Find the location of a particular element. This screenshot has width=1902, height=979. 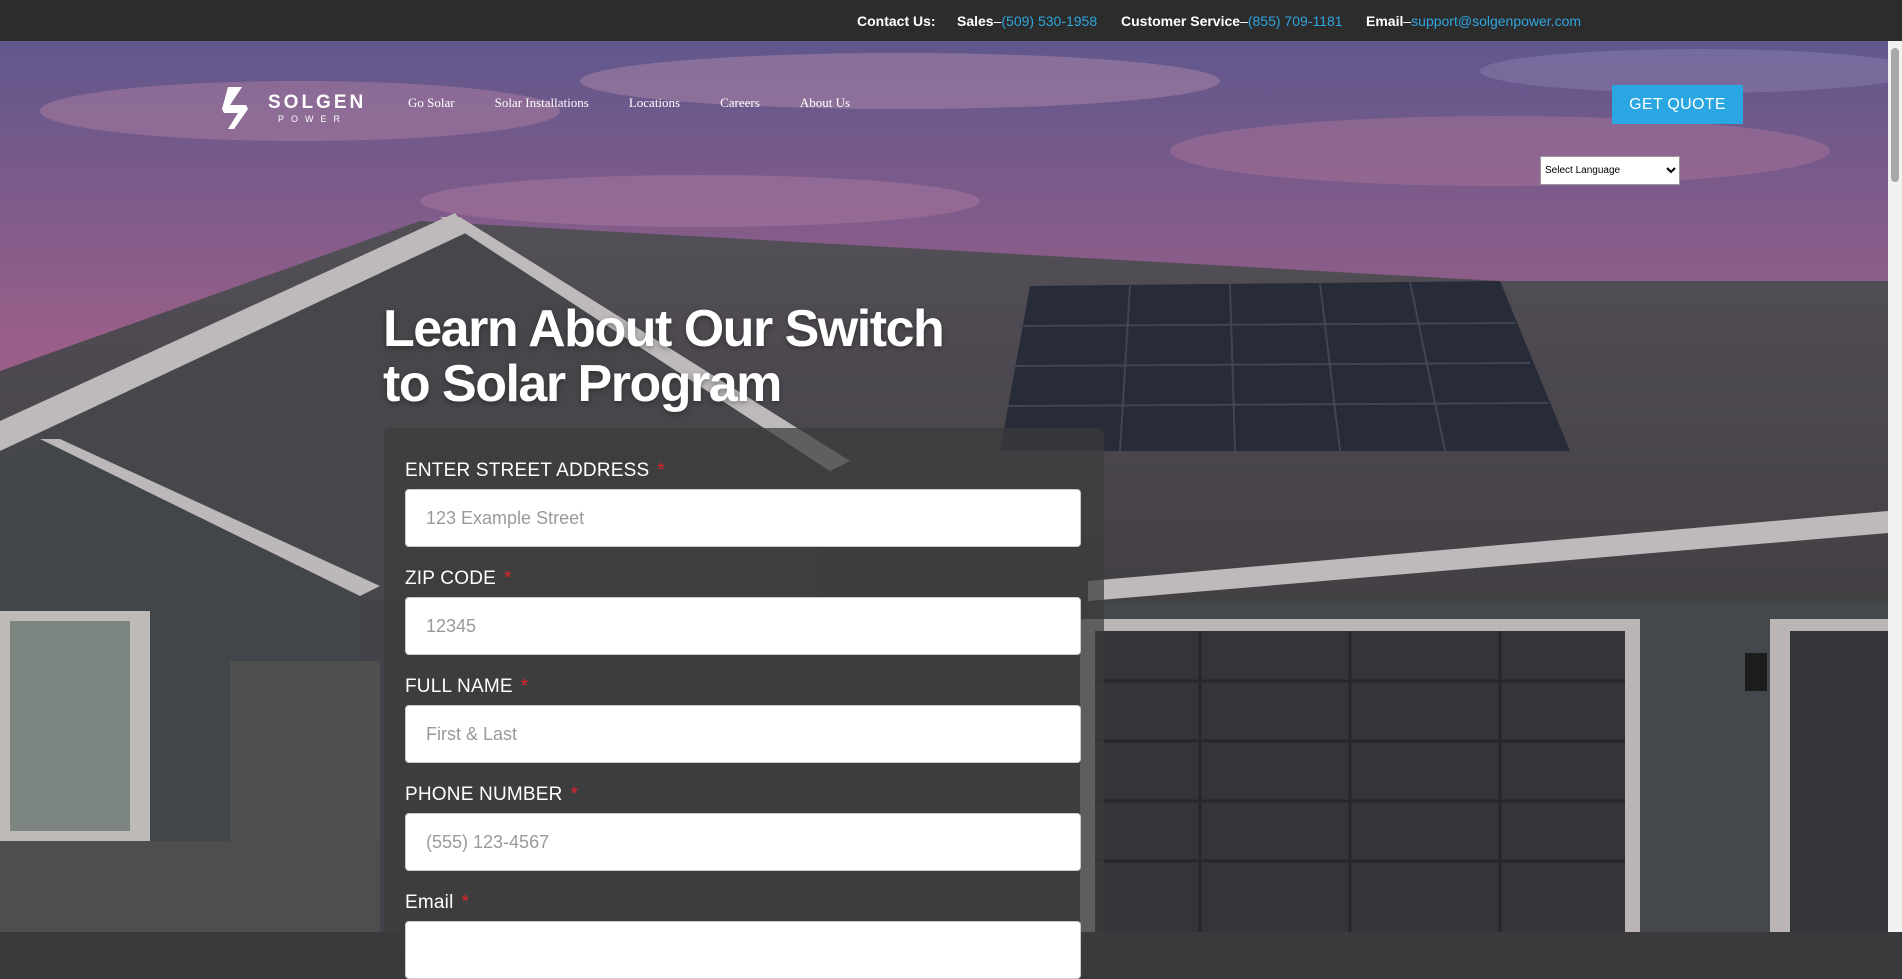

nav-locations: Locations is located at coordinates (654, 103).